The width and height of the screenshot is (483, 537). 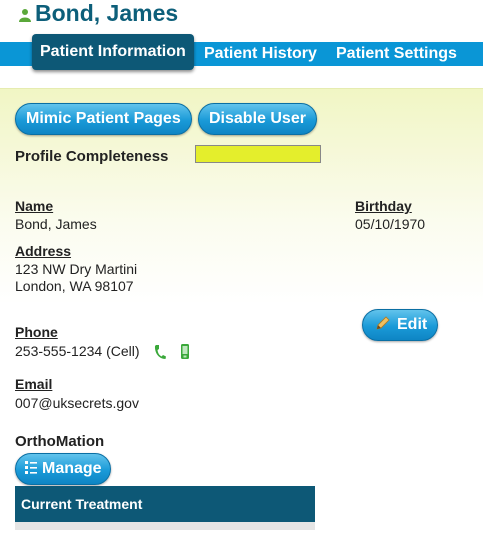 What do you see at coordinates (260, 54) in the screenshot?
I see `tab-patient-history: Patient History` at bounding box center [260, 54].